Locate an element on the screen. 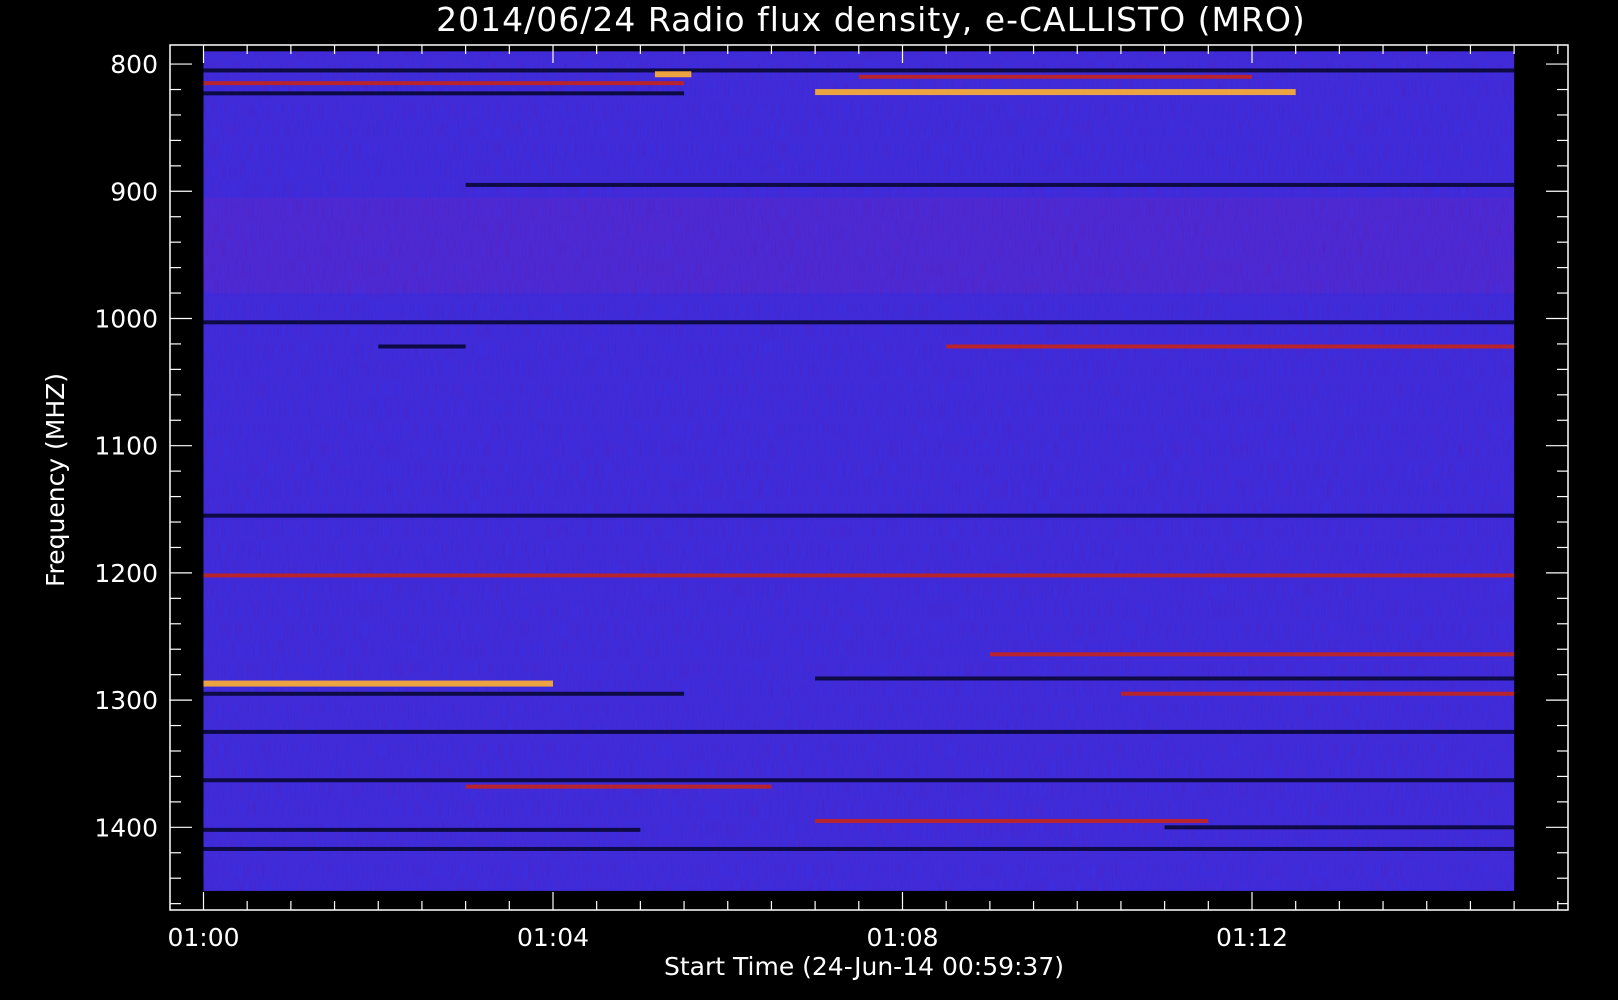 This screenshot has width=1618, height=1000. y-tick-label: 1300 is located at coordinates (126, 700).